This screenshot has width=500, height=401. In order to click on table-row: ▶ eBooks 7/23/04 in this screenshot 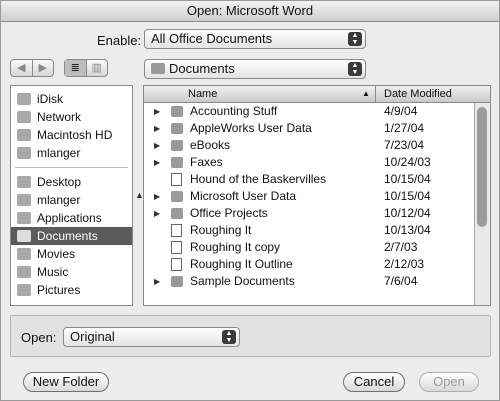, I will do `click(309, 145)`.